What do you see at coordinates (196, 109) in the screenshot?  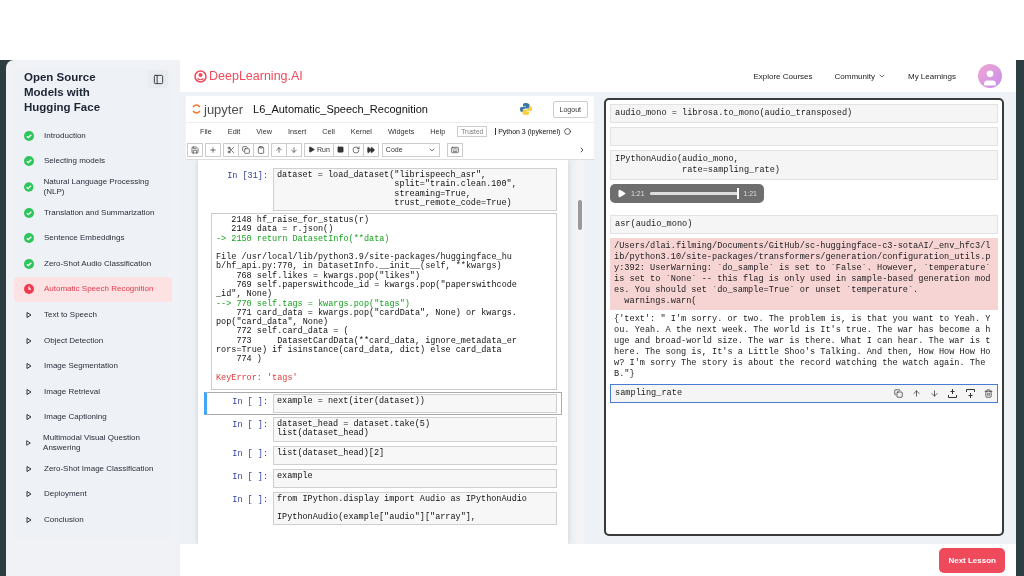 I see `jupyter-logo-icon` at bounding box center [196, 109].